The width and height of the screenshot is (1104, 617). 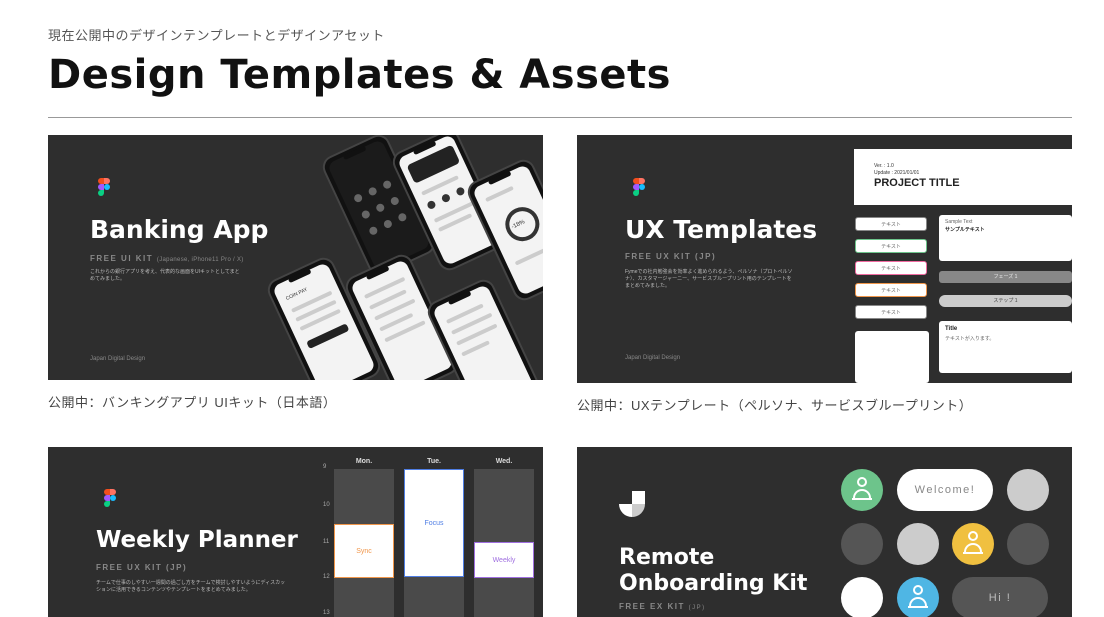 What do you see at coordinates (325, 467) in the screenshot?
I see `hour-label: 9` at bounding box center [325, 467].